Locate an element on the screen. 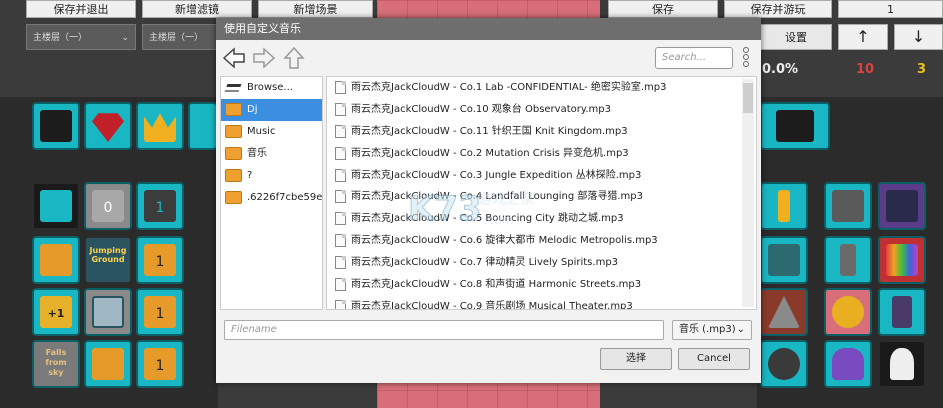  one-orange-tile-2: 1 is located at coordinates (160, 312).